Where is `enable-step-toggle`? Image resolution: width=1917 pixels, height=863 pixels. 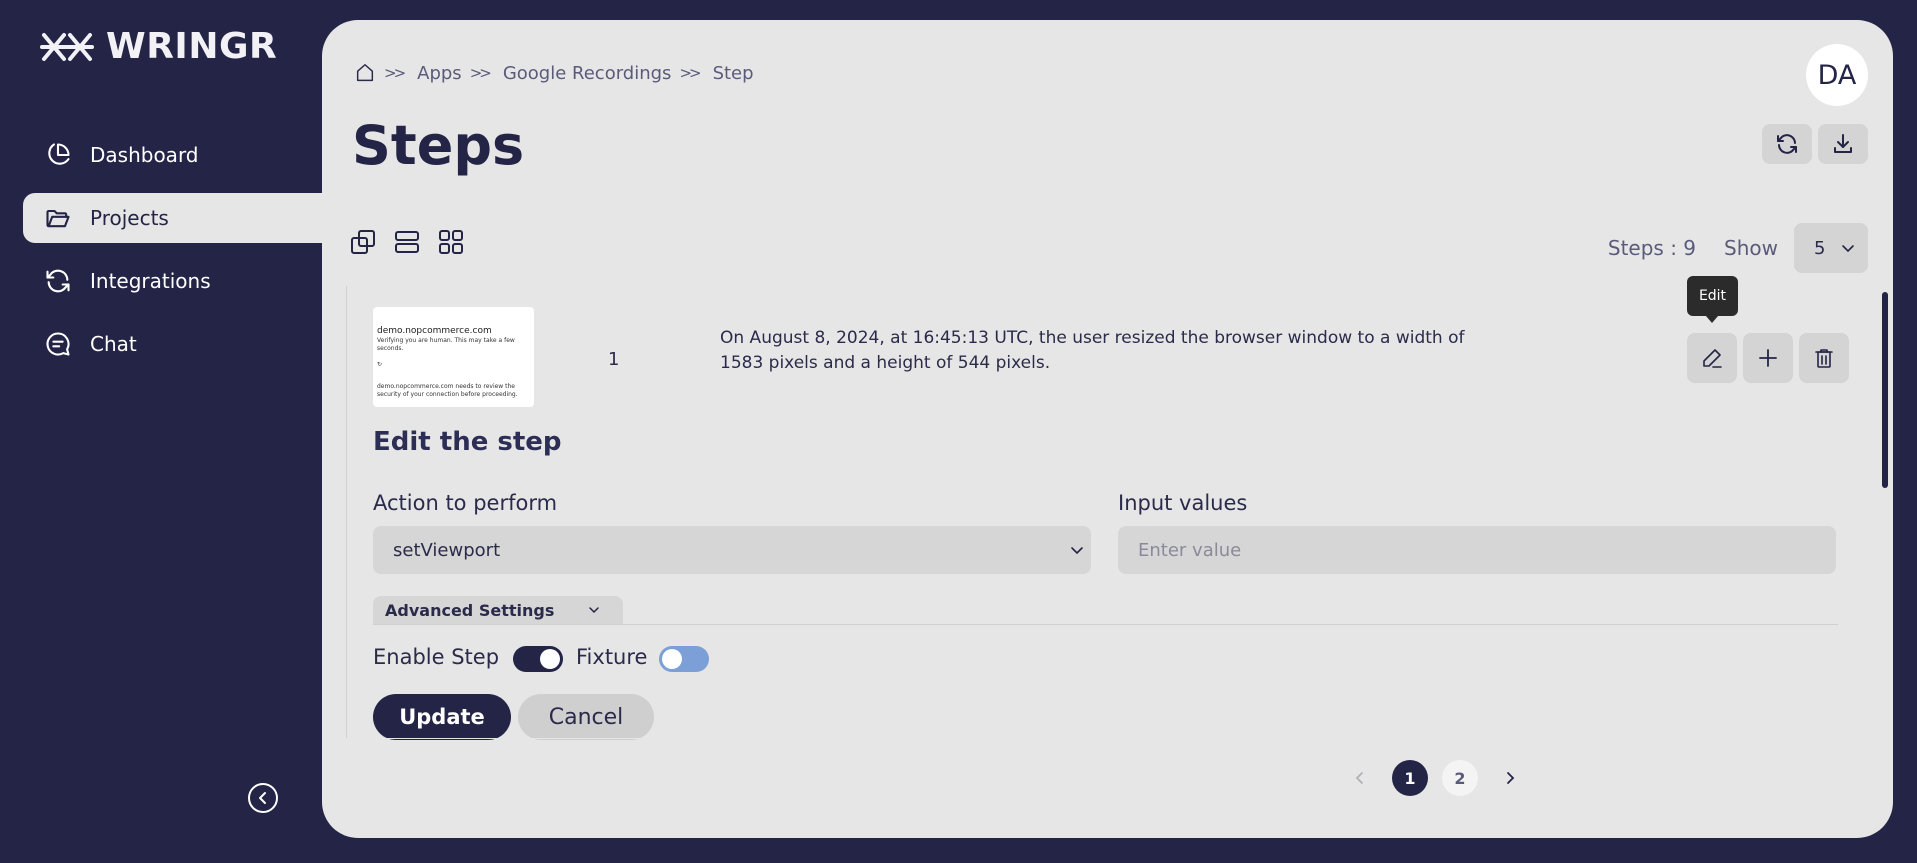 enable-step-toggle is located at coordinates (538, 659).